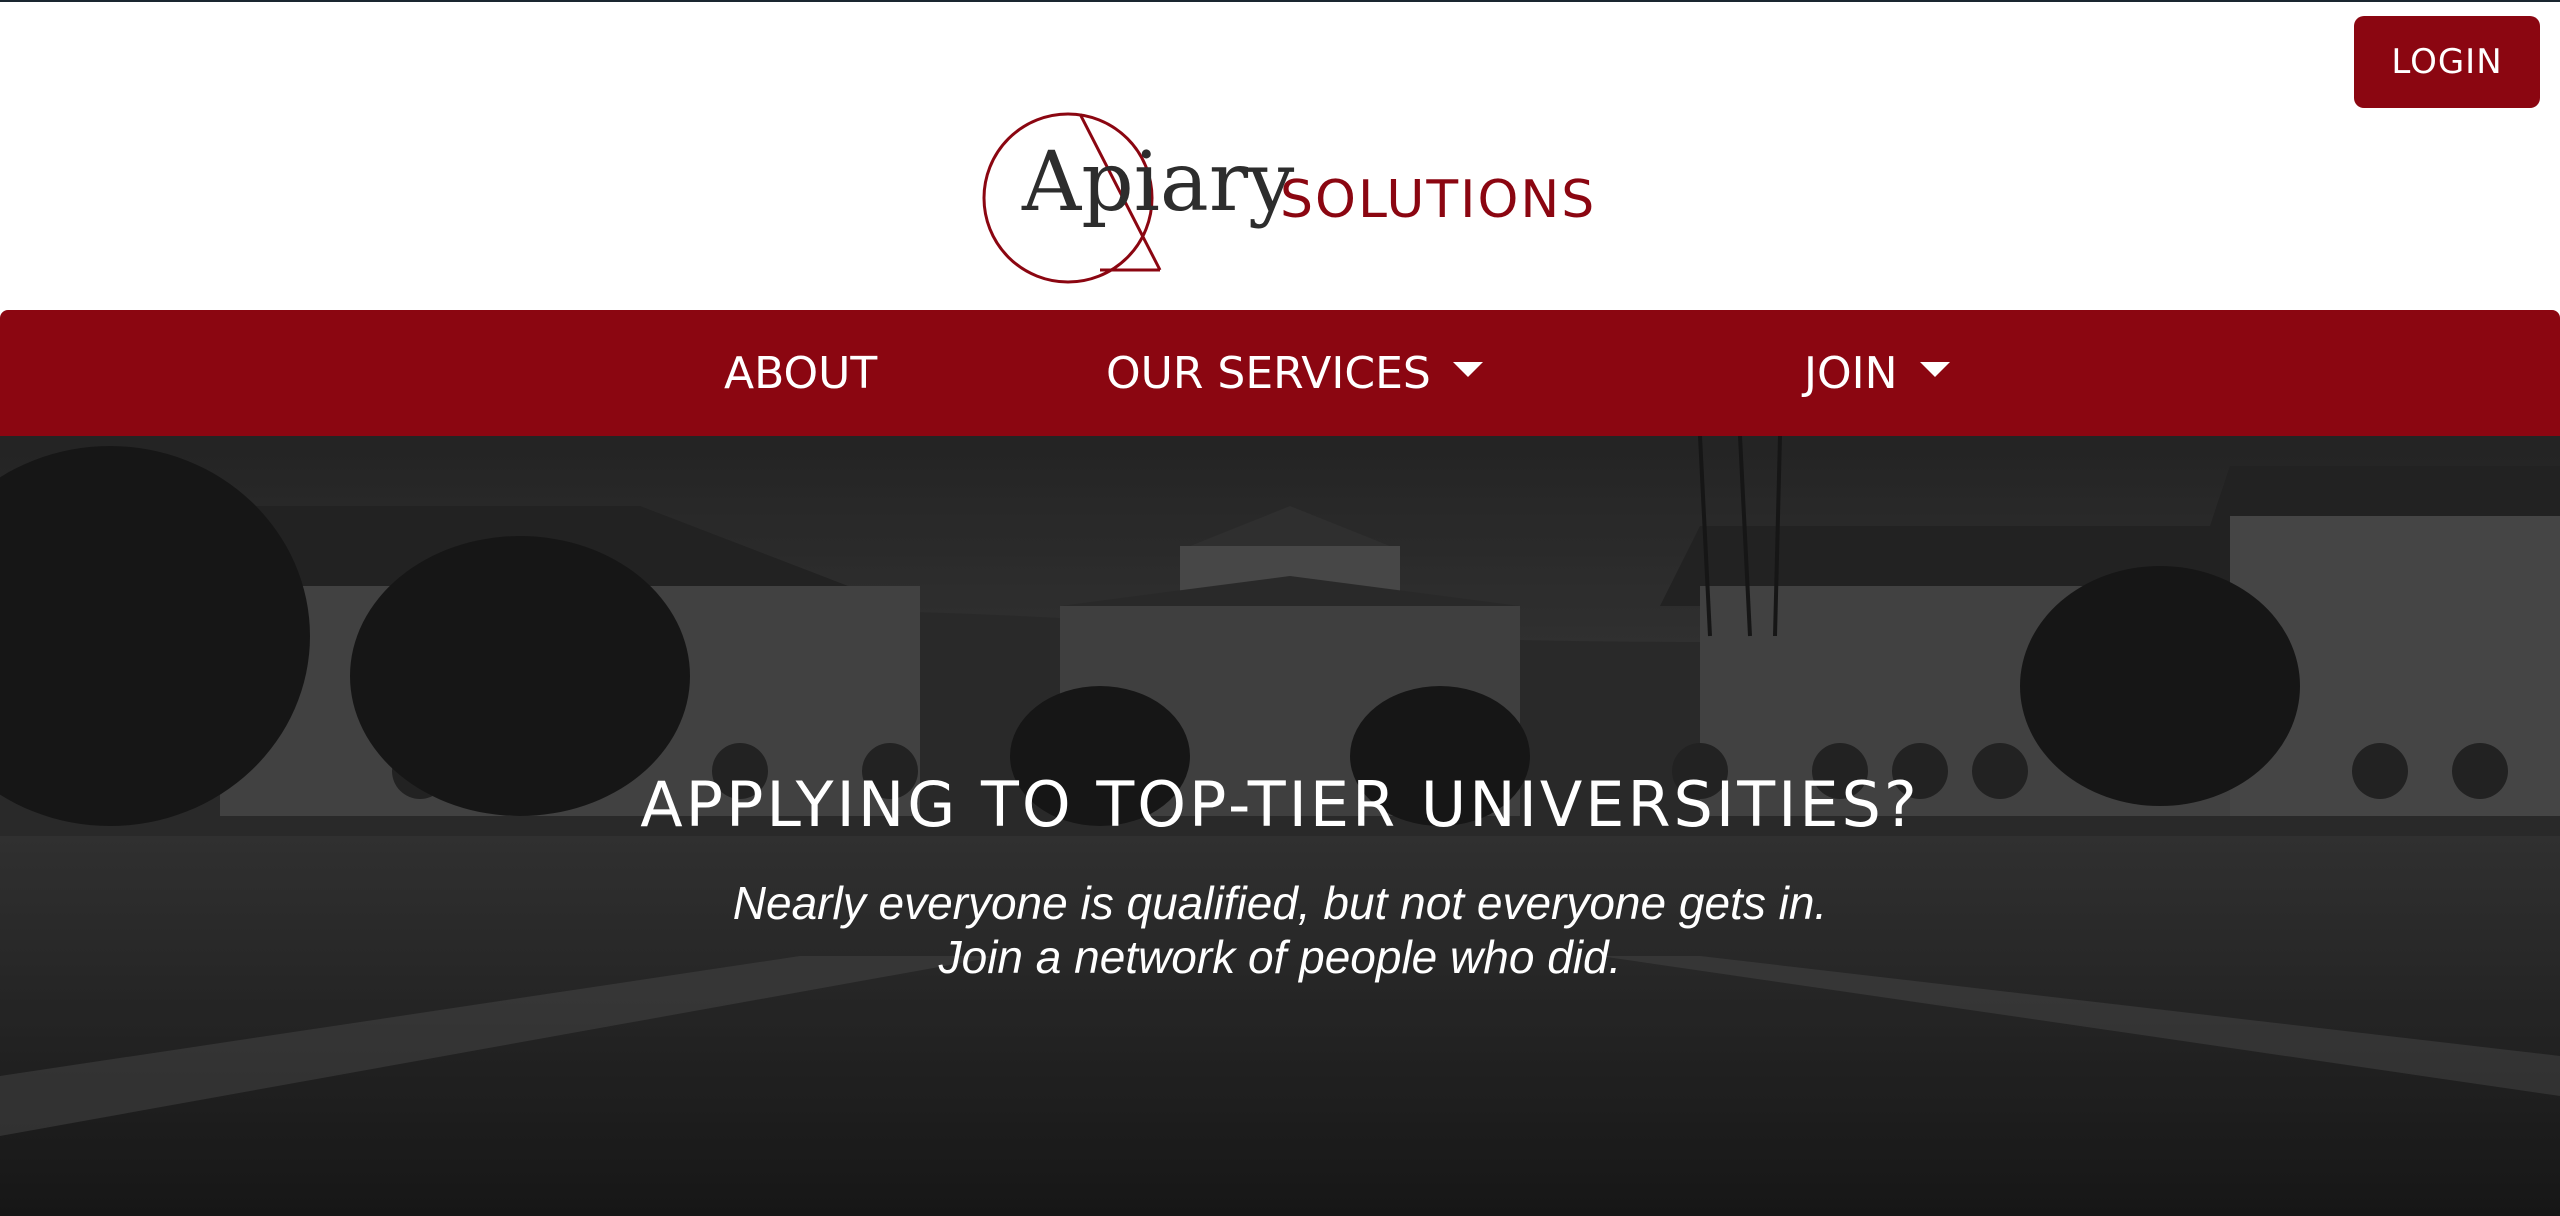  What do you see at coordinates (1268, 373) in the screenshot?
I see `nav-item-label: OUR SERVICES` at bounding box center [1268, 373].